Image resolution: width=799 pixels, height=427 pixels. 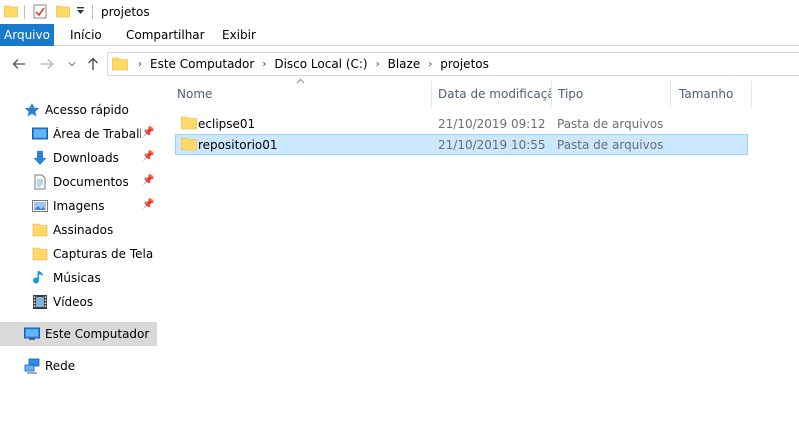 I want to click on document-icon, so click(x=40, y=182).